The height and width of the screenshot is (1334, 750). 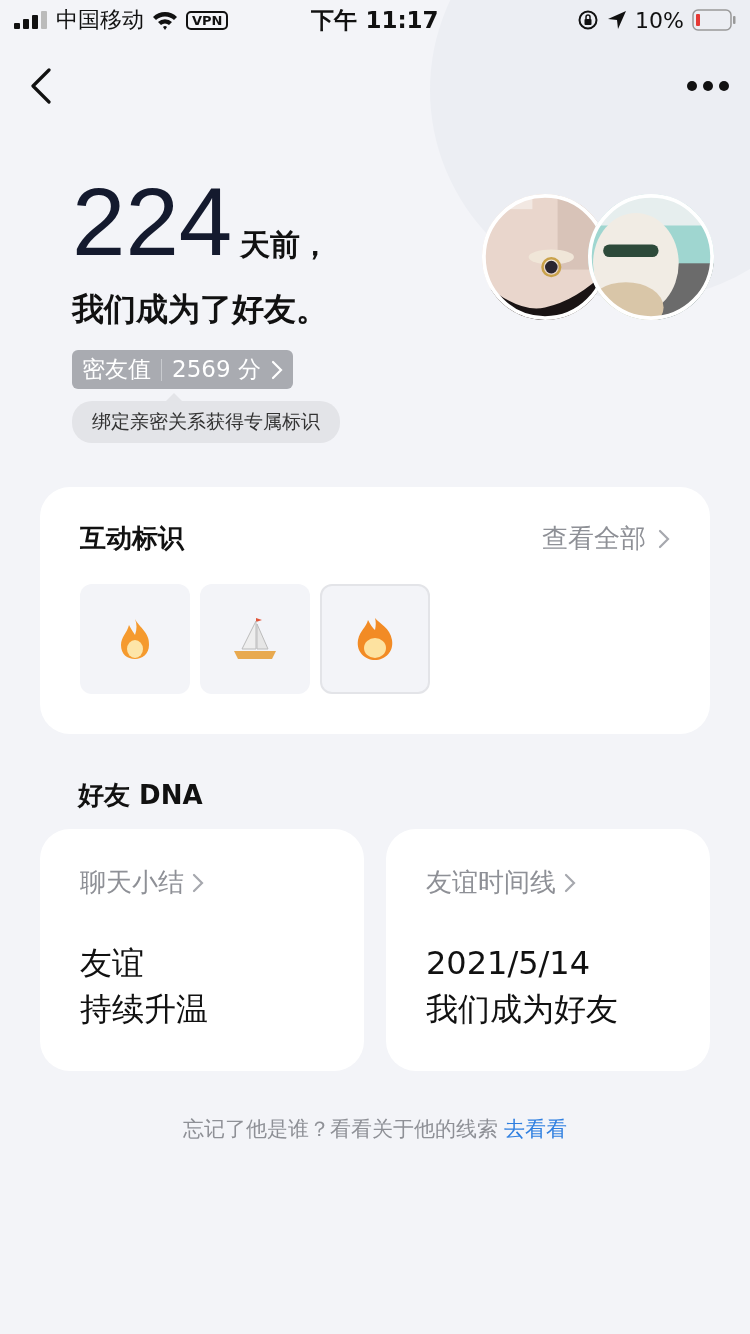 What do you see at coordinates (606, 538) in the screenshot?
I see `view-all-link: 查看全部` at bounding box center [606, 538].